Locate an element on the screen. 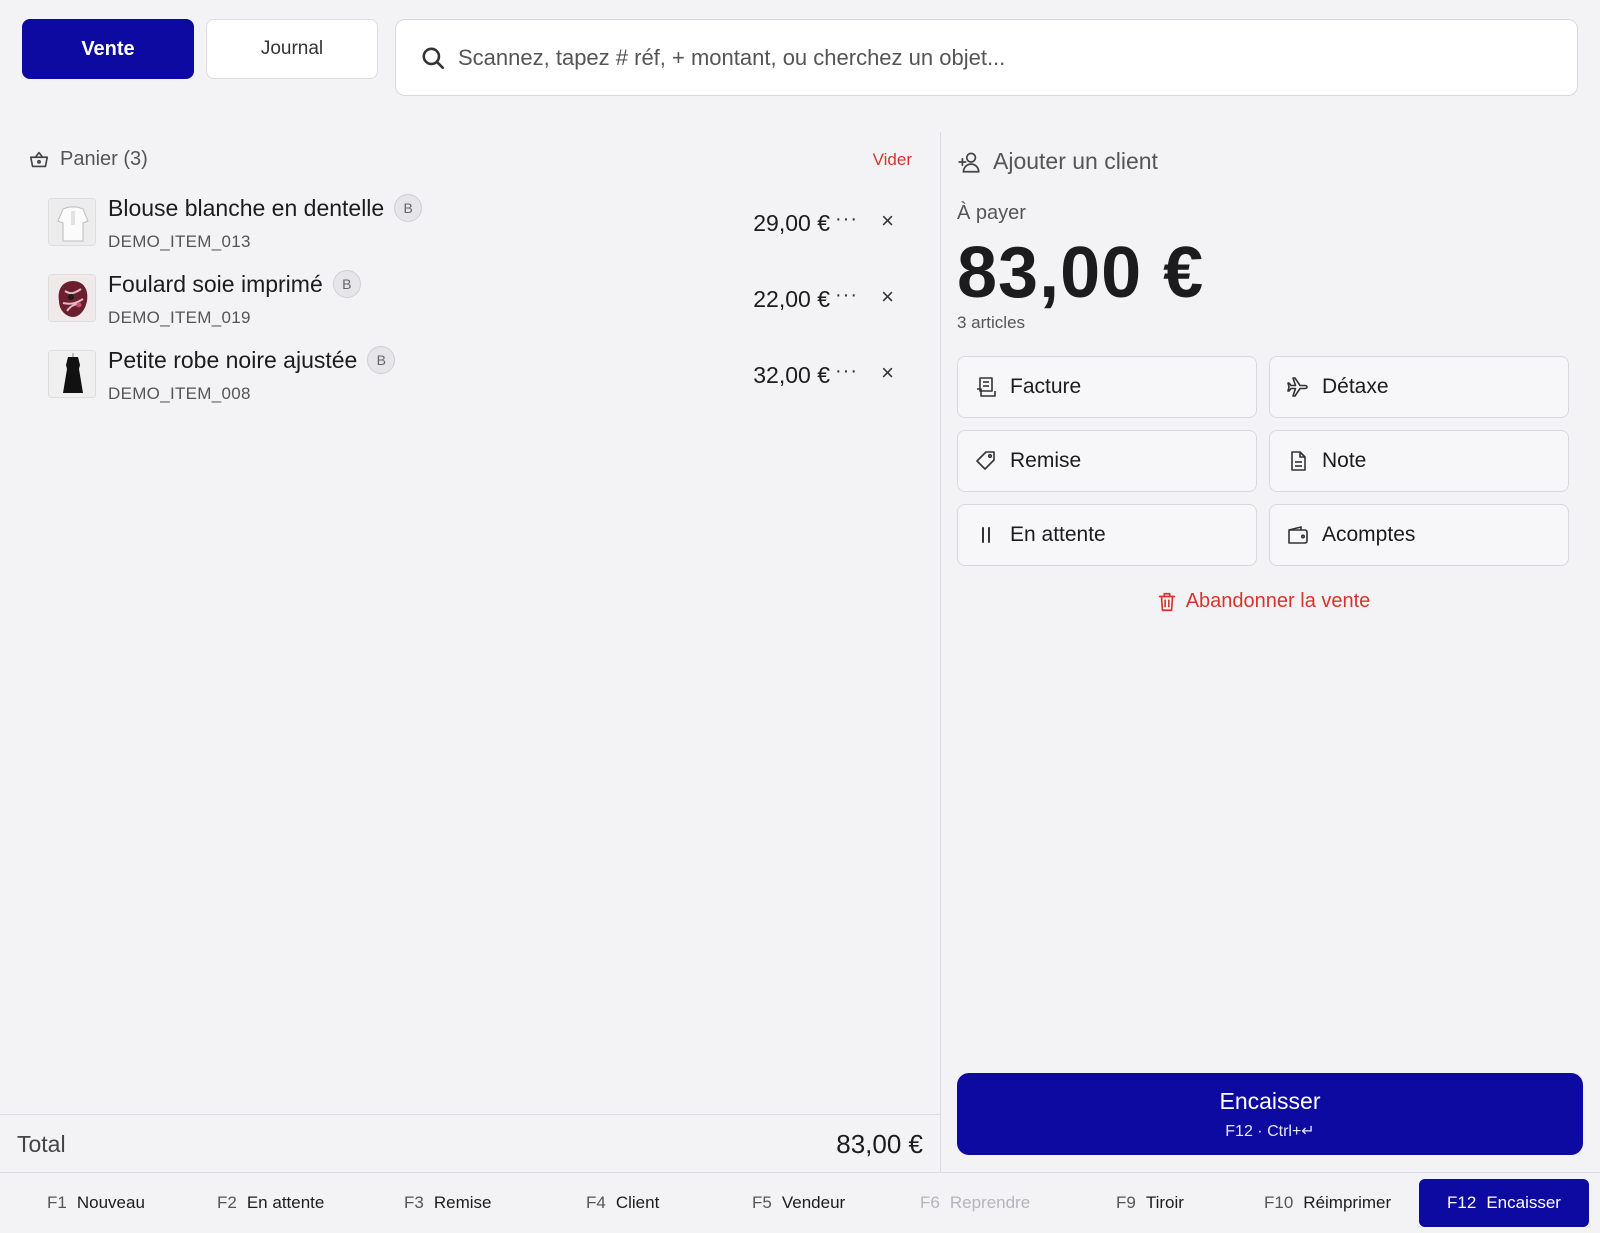  item-name: Petite robe noire ajustée is located at coordinates (233, 359).